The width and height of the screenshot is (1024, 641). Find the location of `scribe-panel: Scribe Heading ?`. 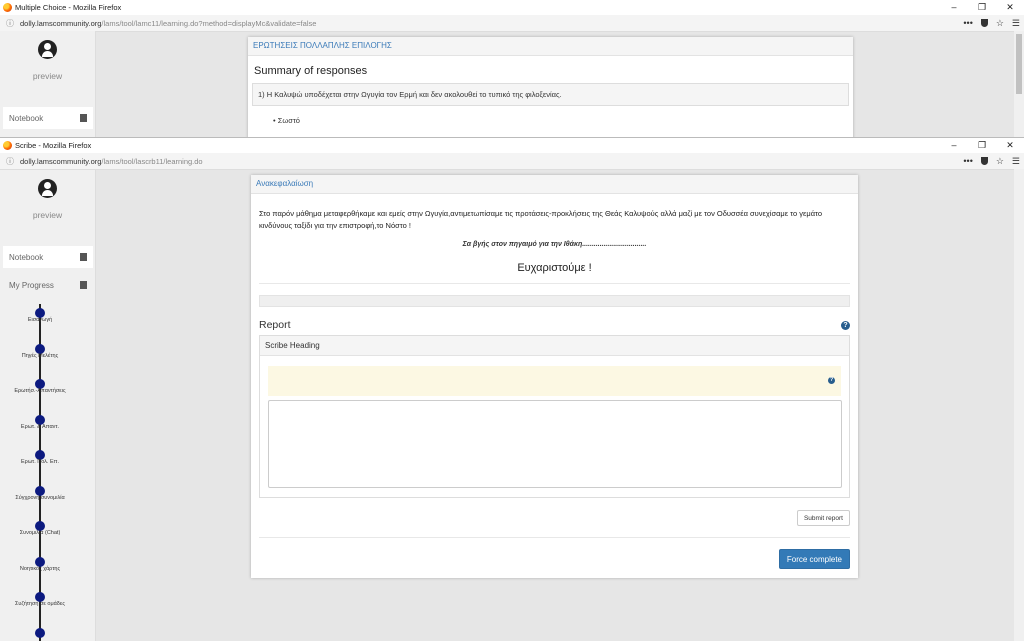

scribe-panel: Scribe Heading ? is located at coordinates (554, 416).